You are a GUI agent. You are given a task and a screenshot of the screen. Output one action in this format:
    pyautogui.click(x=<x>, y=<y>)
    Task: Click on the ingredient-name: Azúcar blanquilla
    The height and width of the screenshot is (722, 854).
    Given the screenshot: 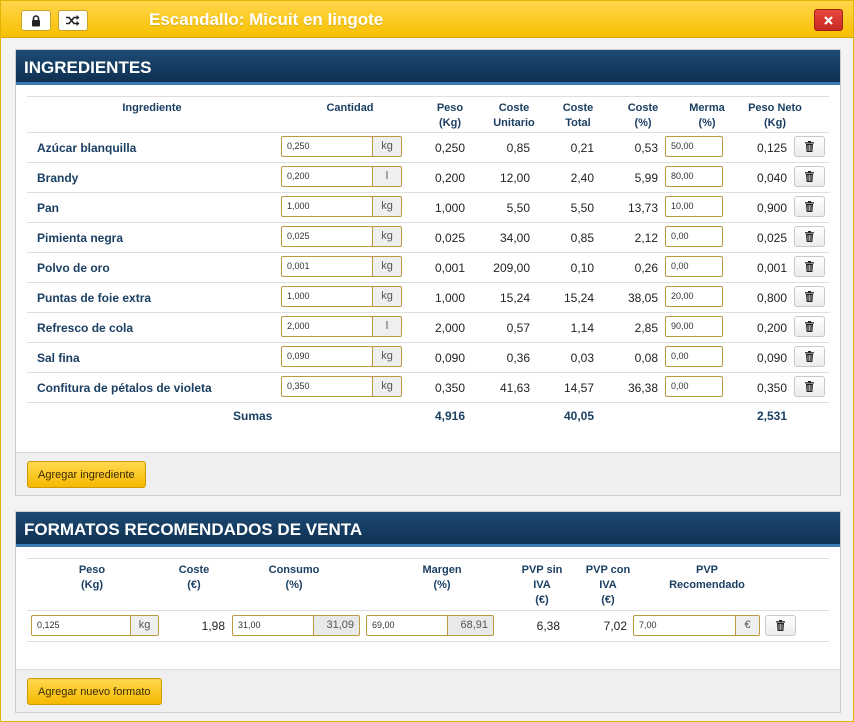 What is the action you would take?
    pyautogui.click(x=87, y=148)
    